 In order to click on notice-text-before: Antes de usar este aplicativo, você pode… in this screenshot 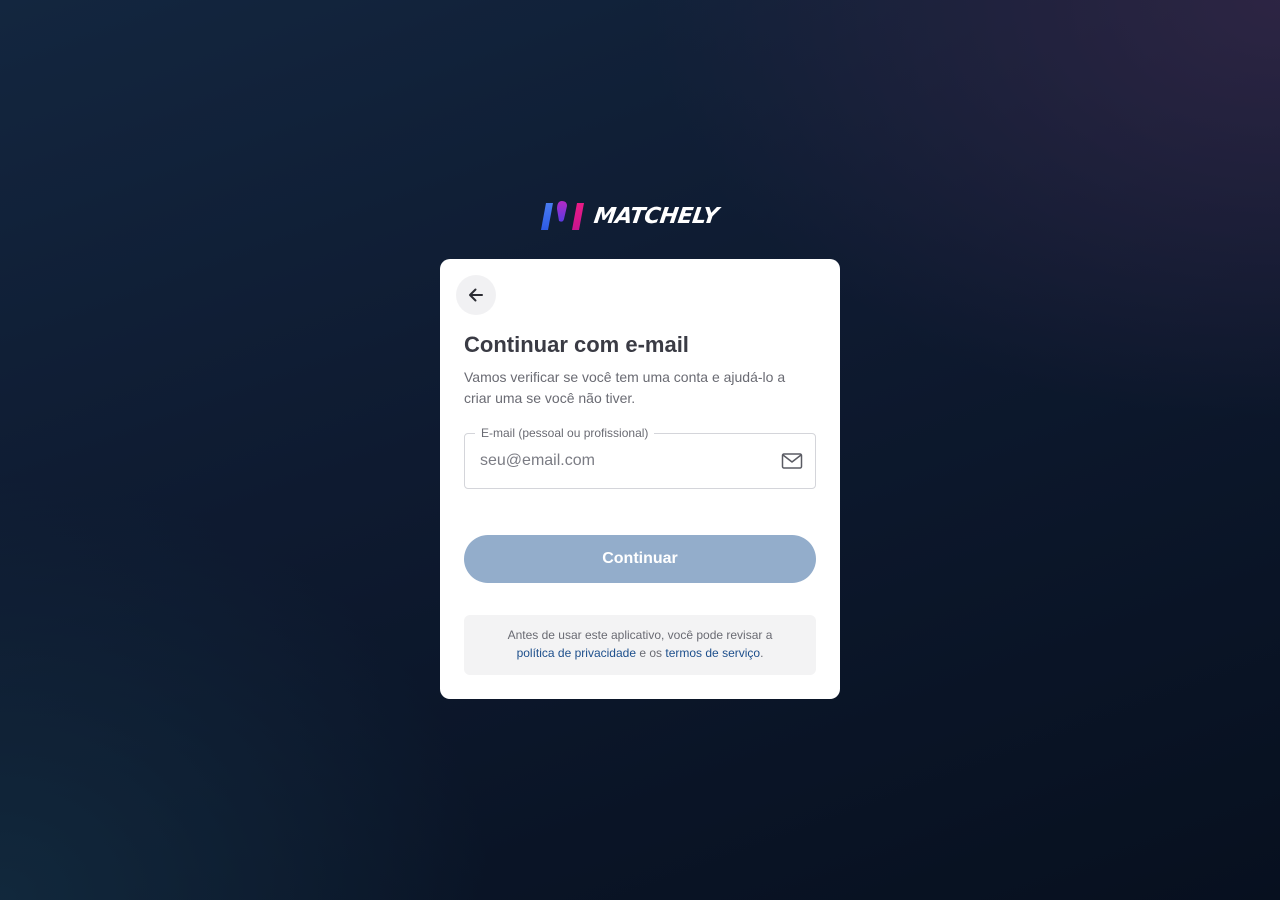, I will do `click(640, 635)`.